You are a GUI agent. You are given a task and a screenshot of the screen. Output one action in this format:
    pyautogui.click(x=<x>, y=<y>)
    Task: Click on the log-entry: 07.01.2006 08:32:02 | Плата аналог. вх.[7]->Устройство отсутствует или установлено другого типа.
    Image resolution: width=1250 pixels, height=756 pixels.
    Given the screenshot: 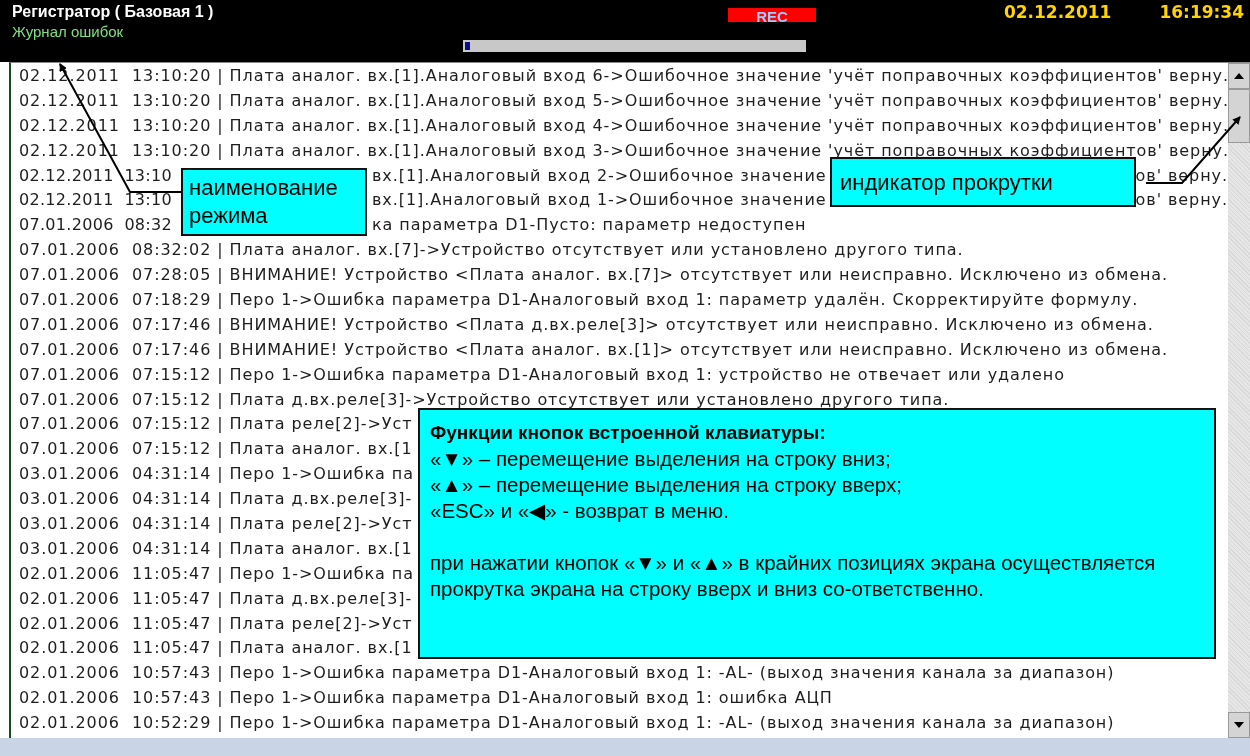 What is the action you would take?
    pyautogui.click(x=491, y=250)
    